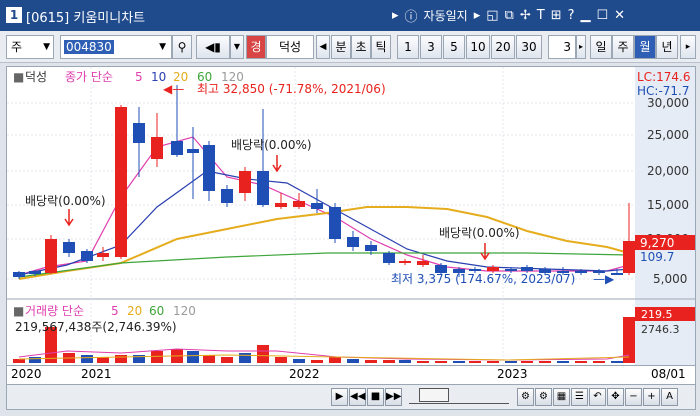 The width and height of the screenshot is (700, 416). What do you see at coordinates (512, 374) in the screenshot?
I see `x-label-2023: 2023` at bounding box center [512, 374].